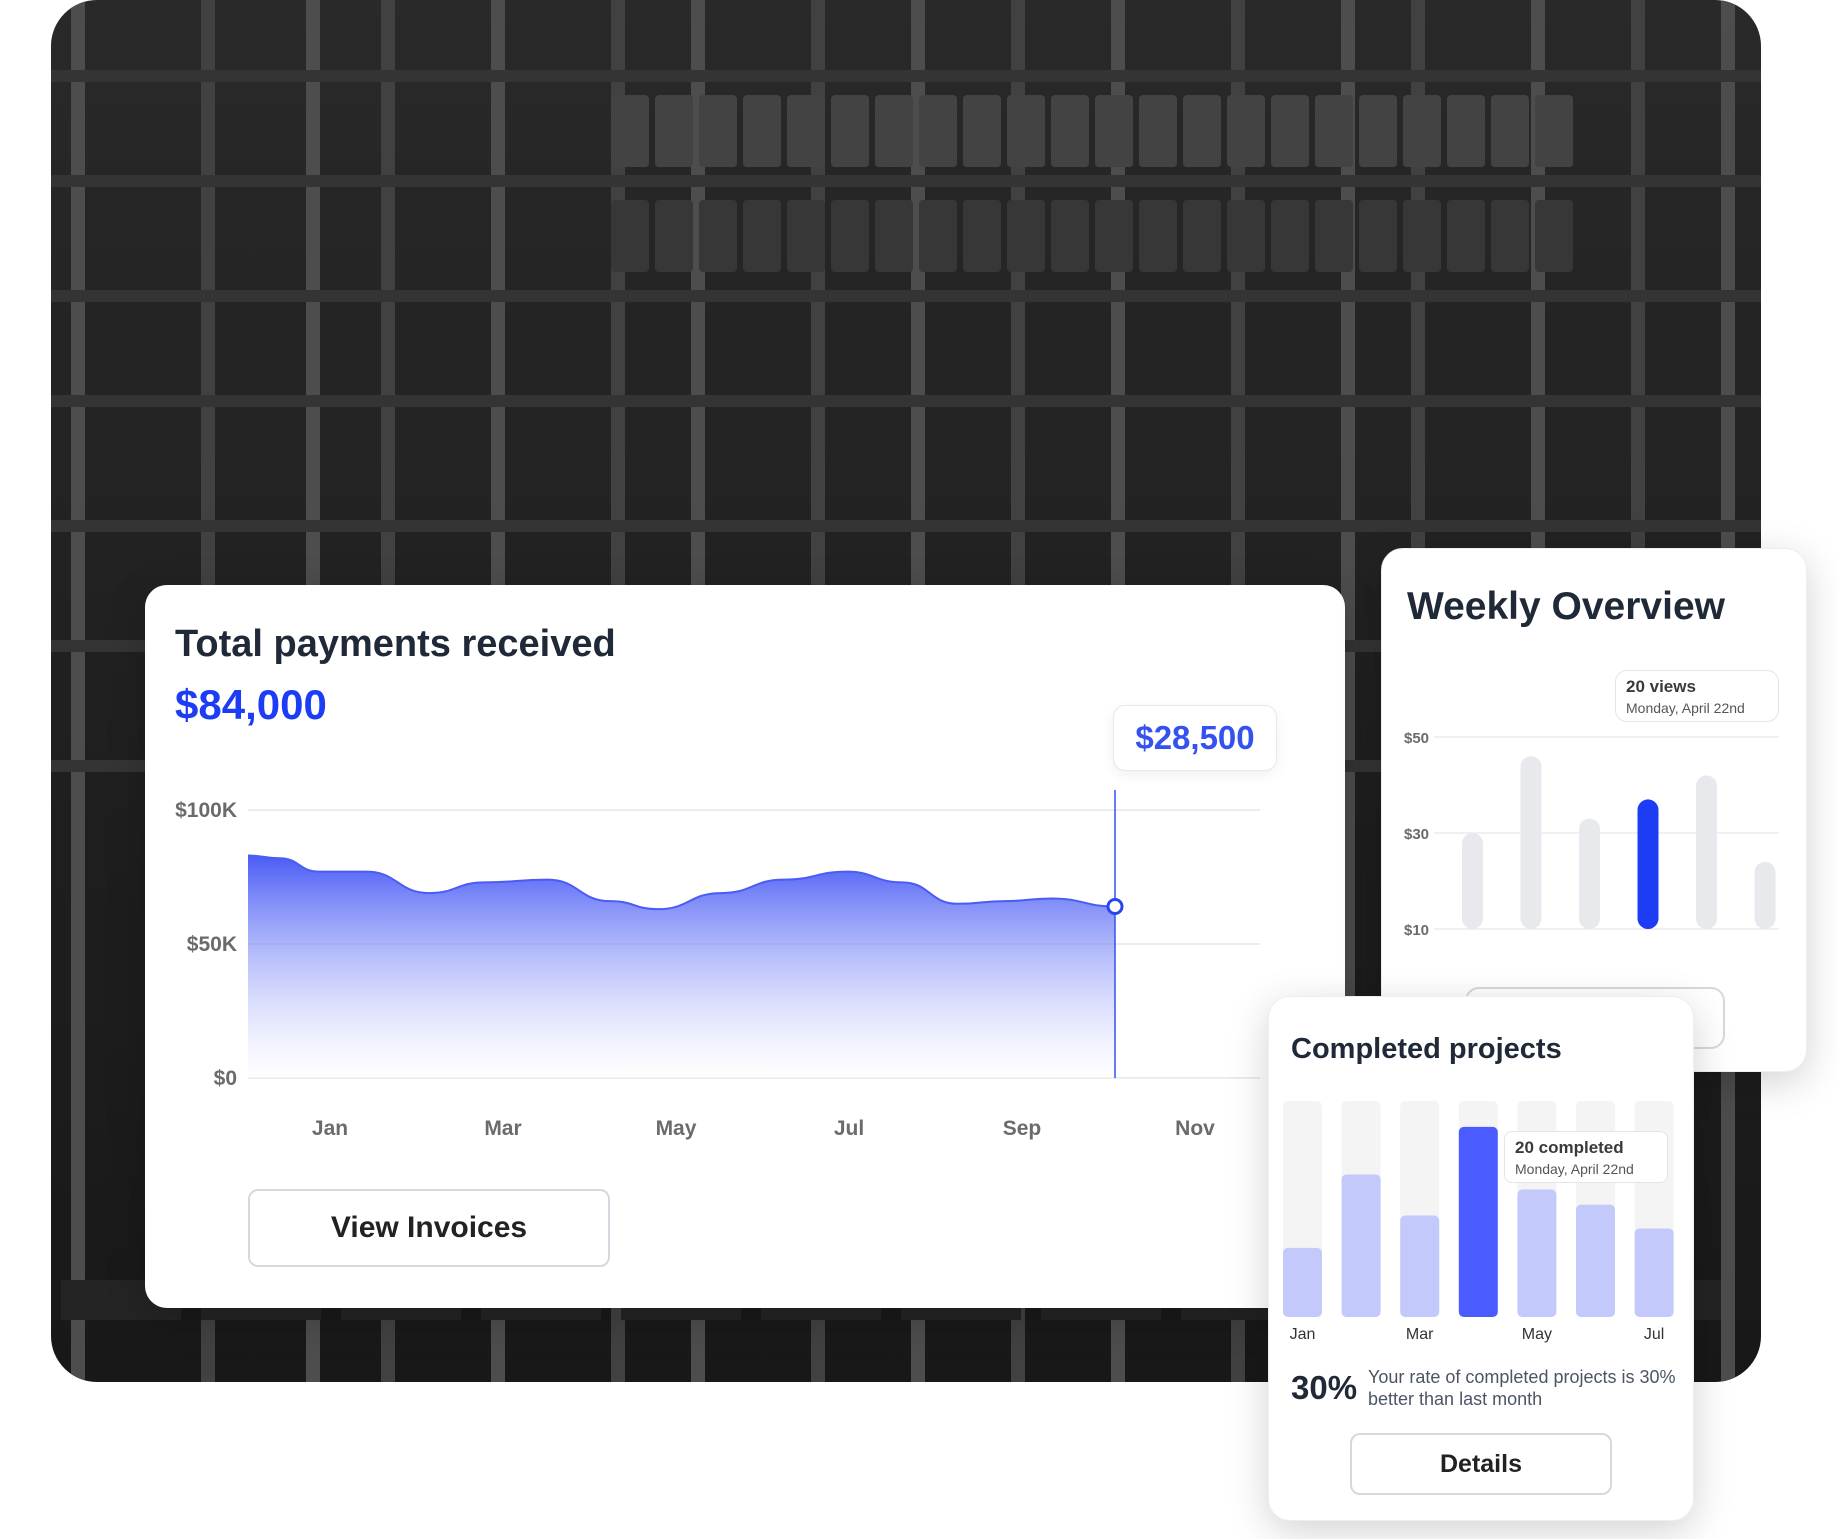  What do you see at coordinates (1481, 1464) in the screenshot?
I see `details-button: Details` at bounding box center [1481, 1464].